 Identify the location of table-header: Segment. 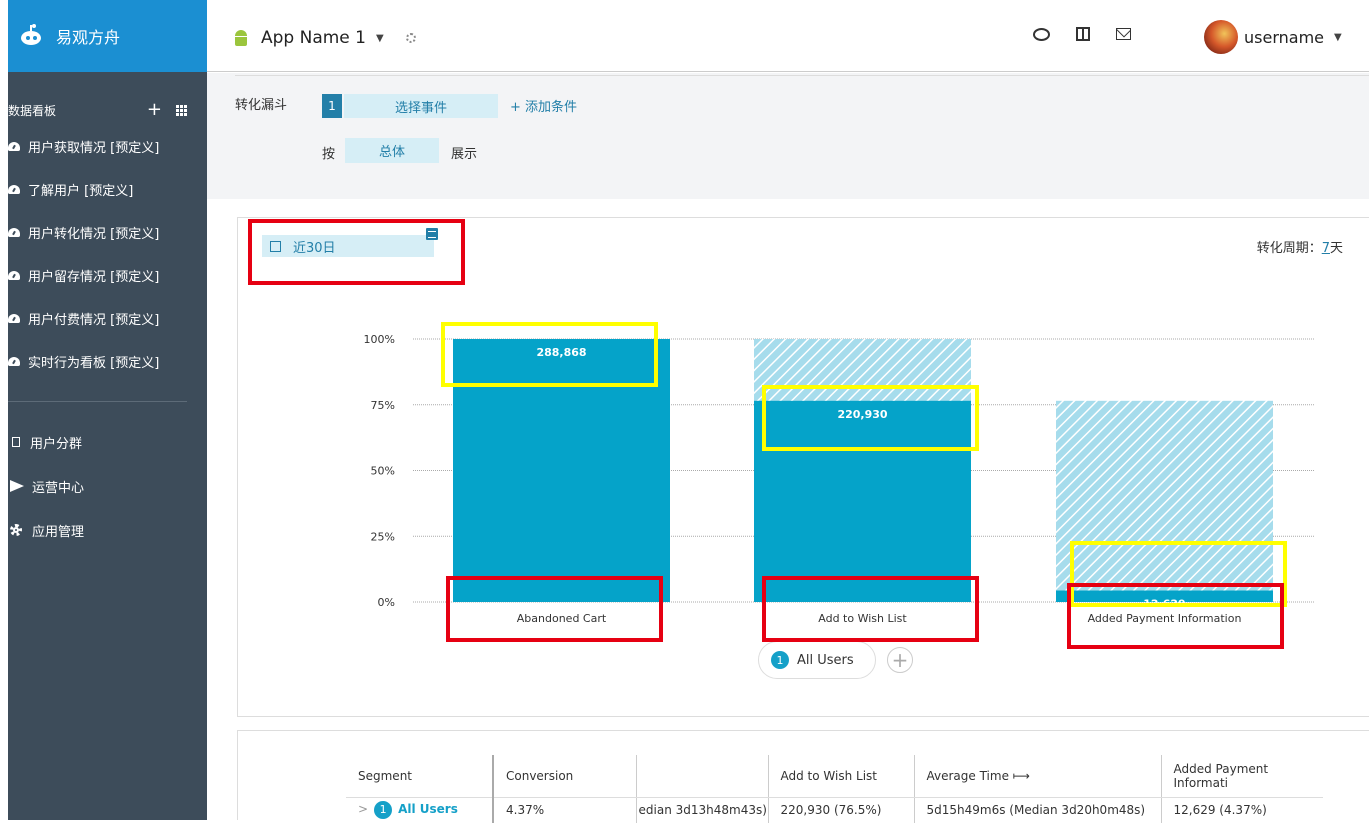
(420, 776).